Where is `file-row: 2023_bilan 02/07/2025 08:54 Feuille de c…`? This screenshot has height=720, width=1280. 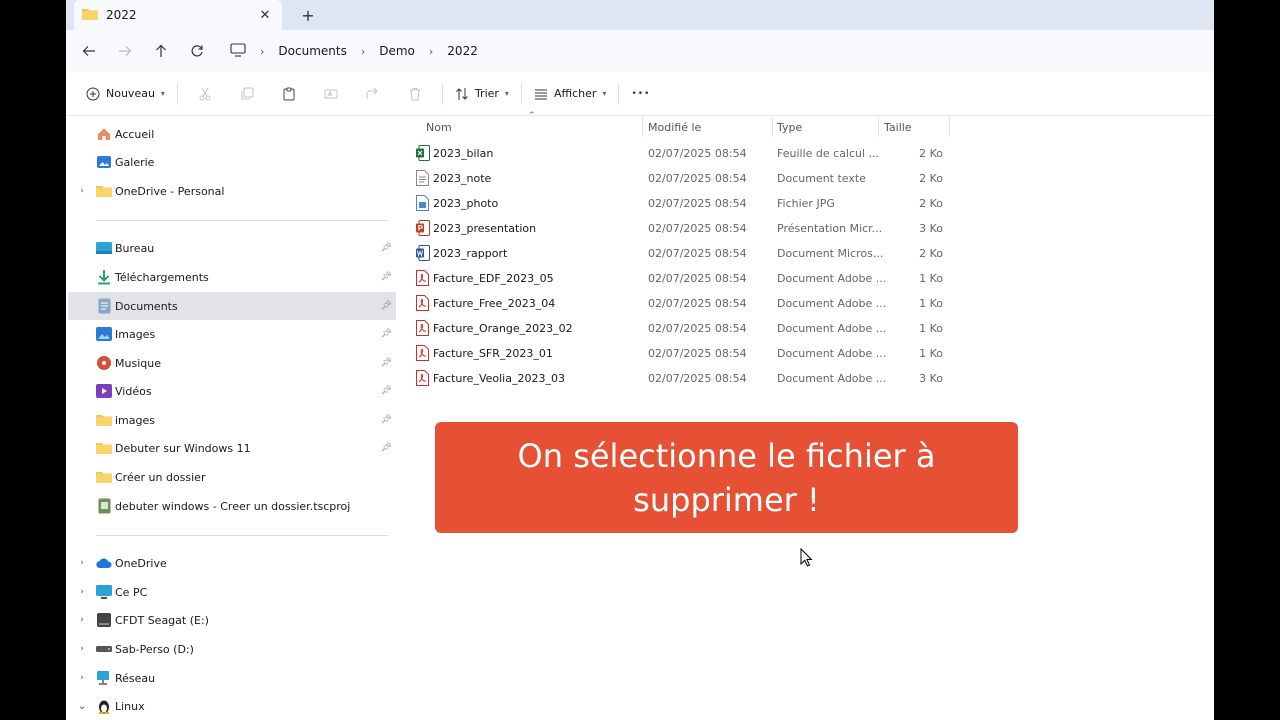 file-row: 2023_bilan 02/07/2025 08:54 Feuille de c… is located at coordinates (680, 153).